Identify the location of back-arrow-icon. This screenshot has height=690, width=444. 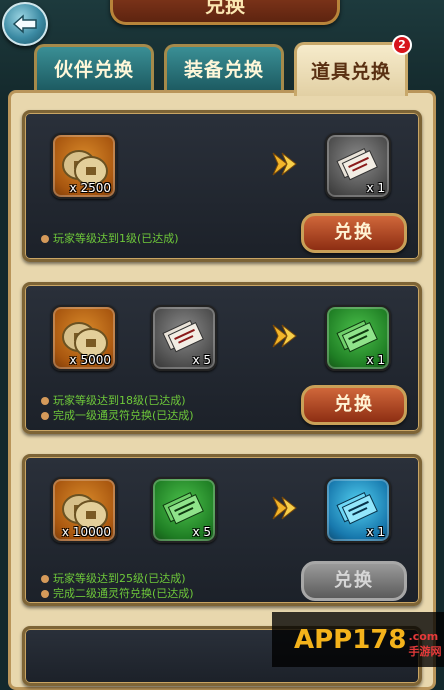
(24, 24).